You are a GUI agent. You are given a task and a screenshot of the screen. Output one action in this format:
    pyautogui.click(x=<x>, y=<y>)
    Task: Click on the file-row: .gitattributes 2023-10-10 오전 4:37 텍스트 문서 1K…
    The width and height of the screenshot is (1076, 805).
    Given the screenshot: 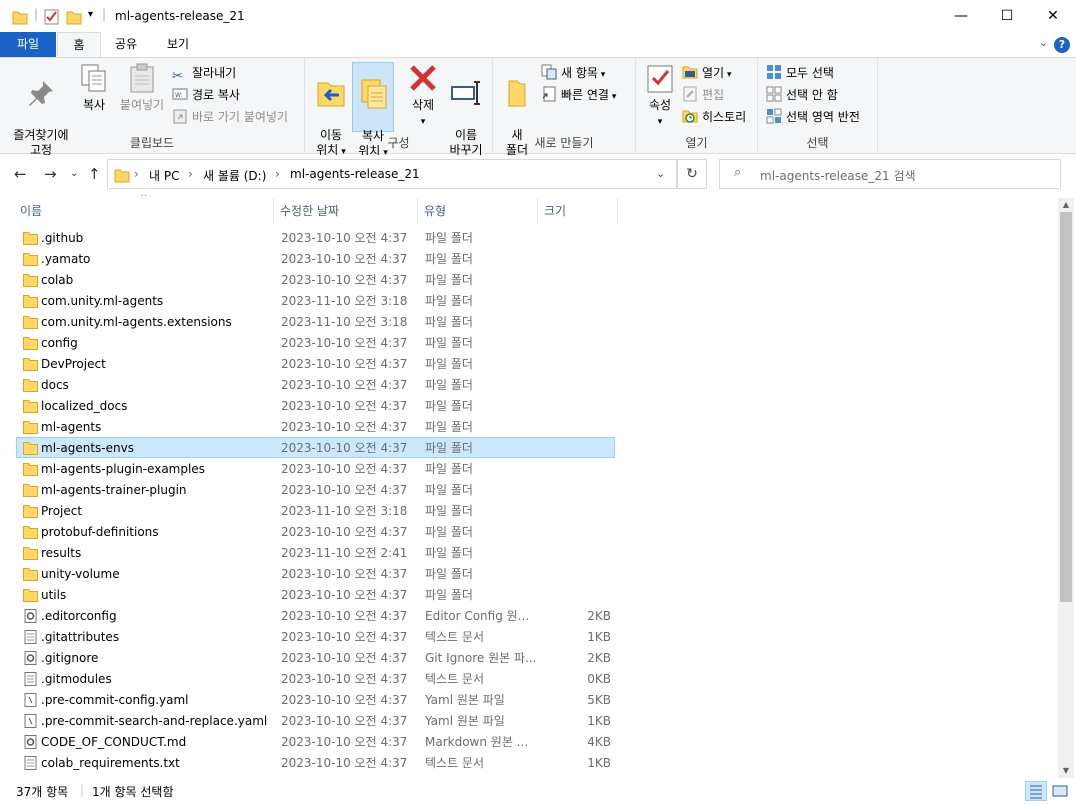 What is the action you would take?
    pyautogui.click(x=315, y=636)
    